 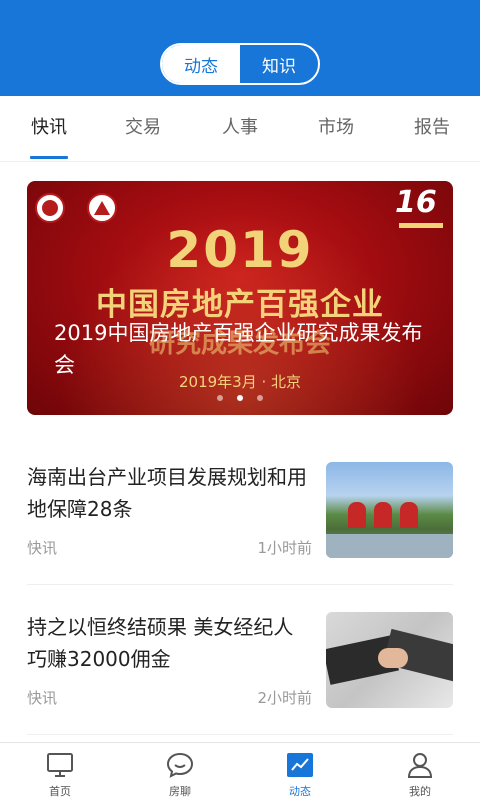 I want to click on tab-transactions: 交易, so click(x=143, y=129).